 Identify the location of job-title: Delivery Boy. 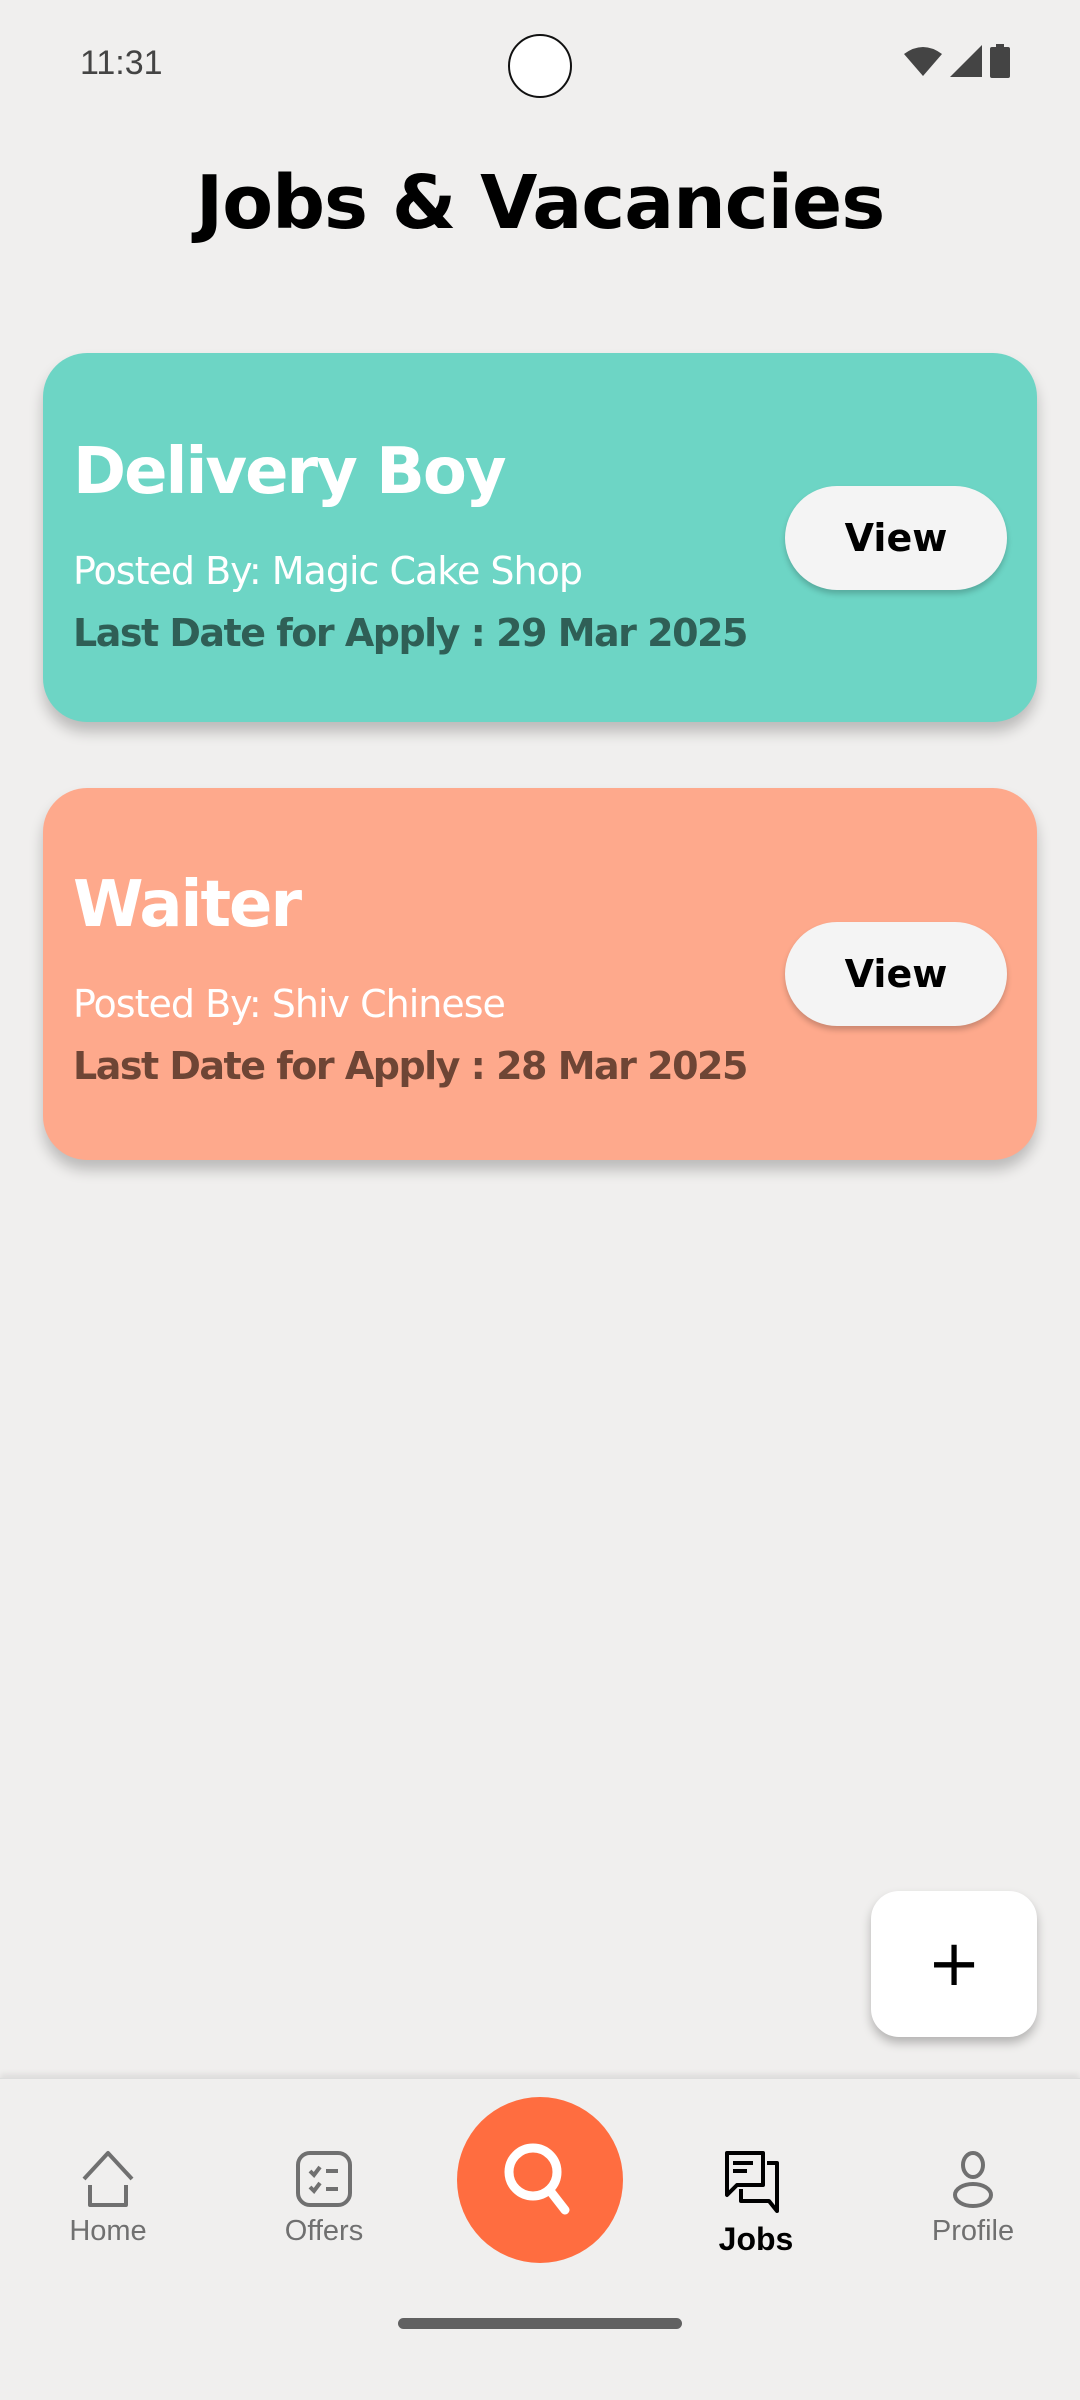
(290, 472).